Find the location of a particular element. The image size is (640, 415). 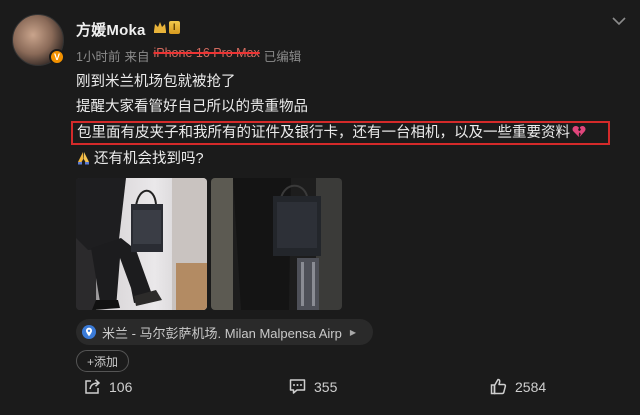

comment-icon is located at coordinates (297, 386).